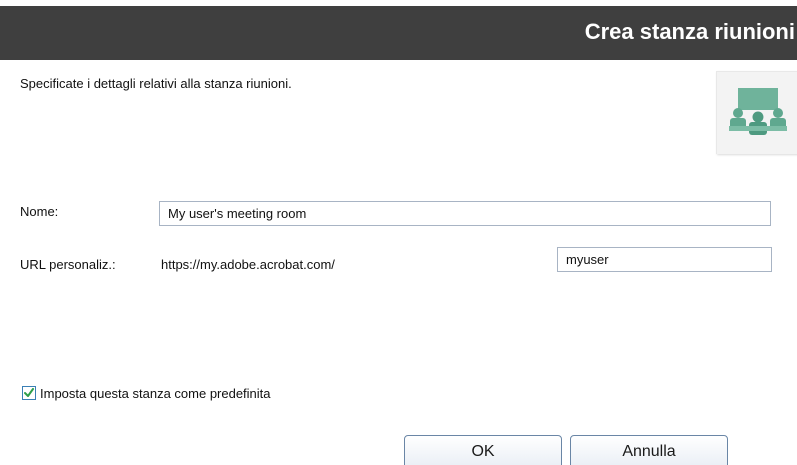 The height and width of the screenshot is (465, 797). What do you see at coordinates (689, 31) in the screenshot?
I see `dialog-title: Crea stanza riunioni` at bounding box center [689, 31].